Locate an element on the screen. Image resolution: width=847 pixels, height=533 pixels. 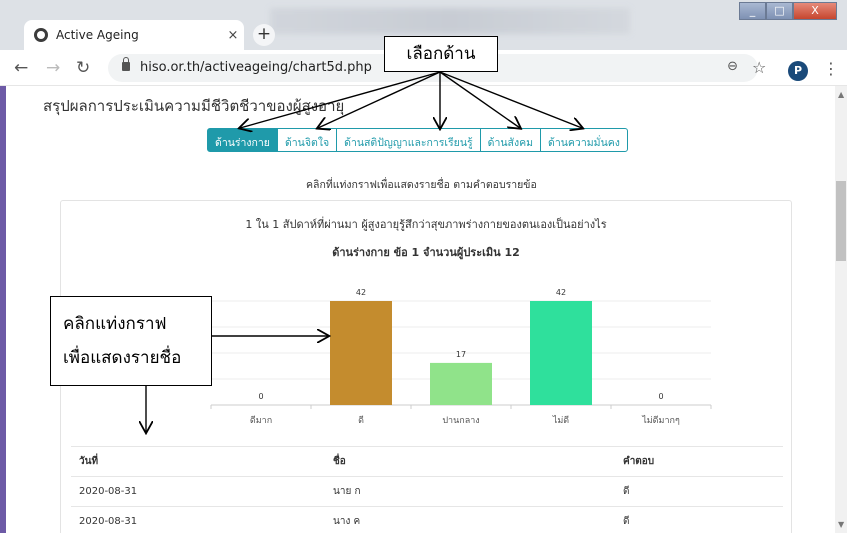
header-name: ชื่อ is located at coordinates (339, 461).